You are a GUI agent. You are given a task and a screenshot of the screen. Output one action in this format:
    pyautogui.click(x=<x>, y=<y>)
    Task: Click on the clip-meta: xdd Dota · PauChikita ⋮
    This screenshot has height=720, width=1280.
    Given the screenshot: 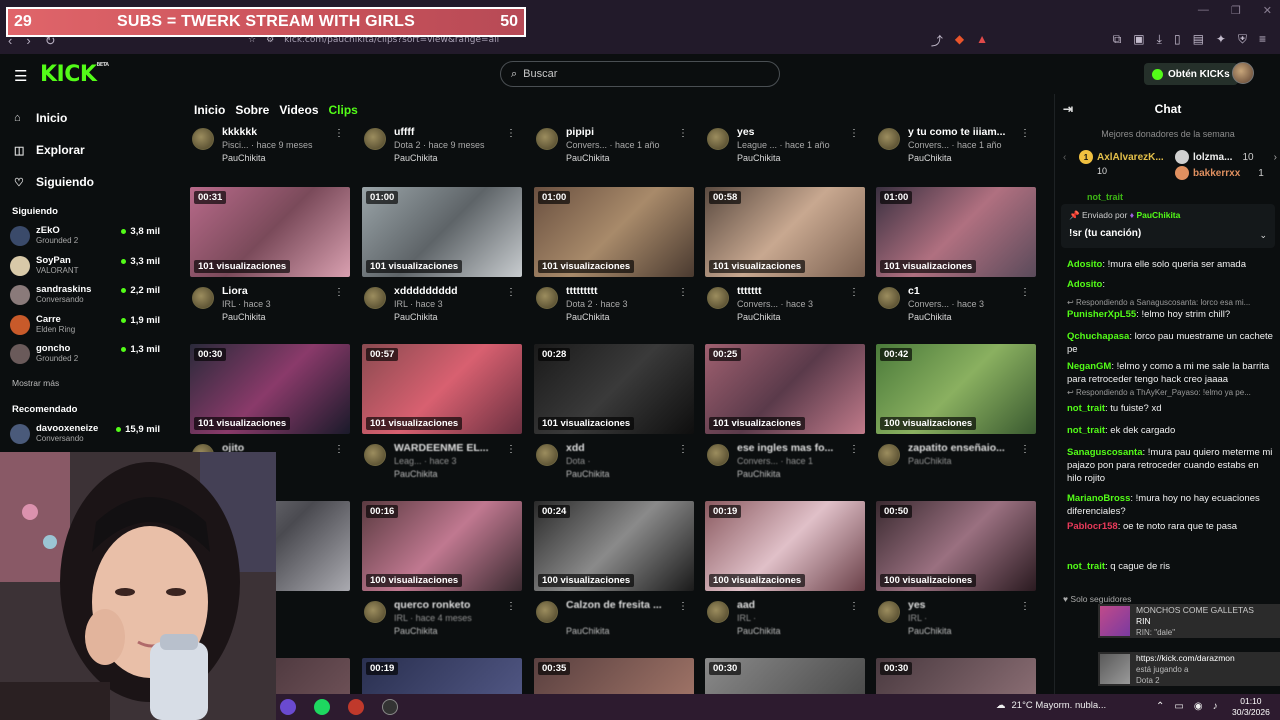 What is the action you would take?
    pyautogui.click(x=612, y=461)
    